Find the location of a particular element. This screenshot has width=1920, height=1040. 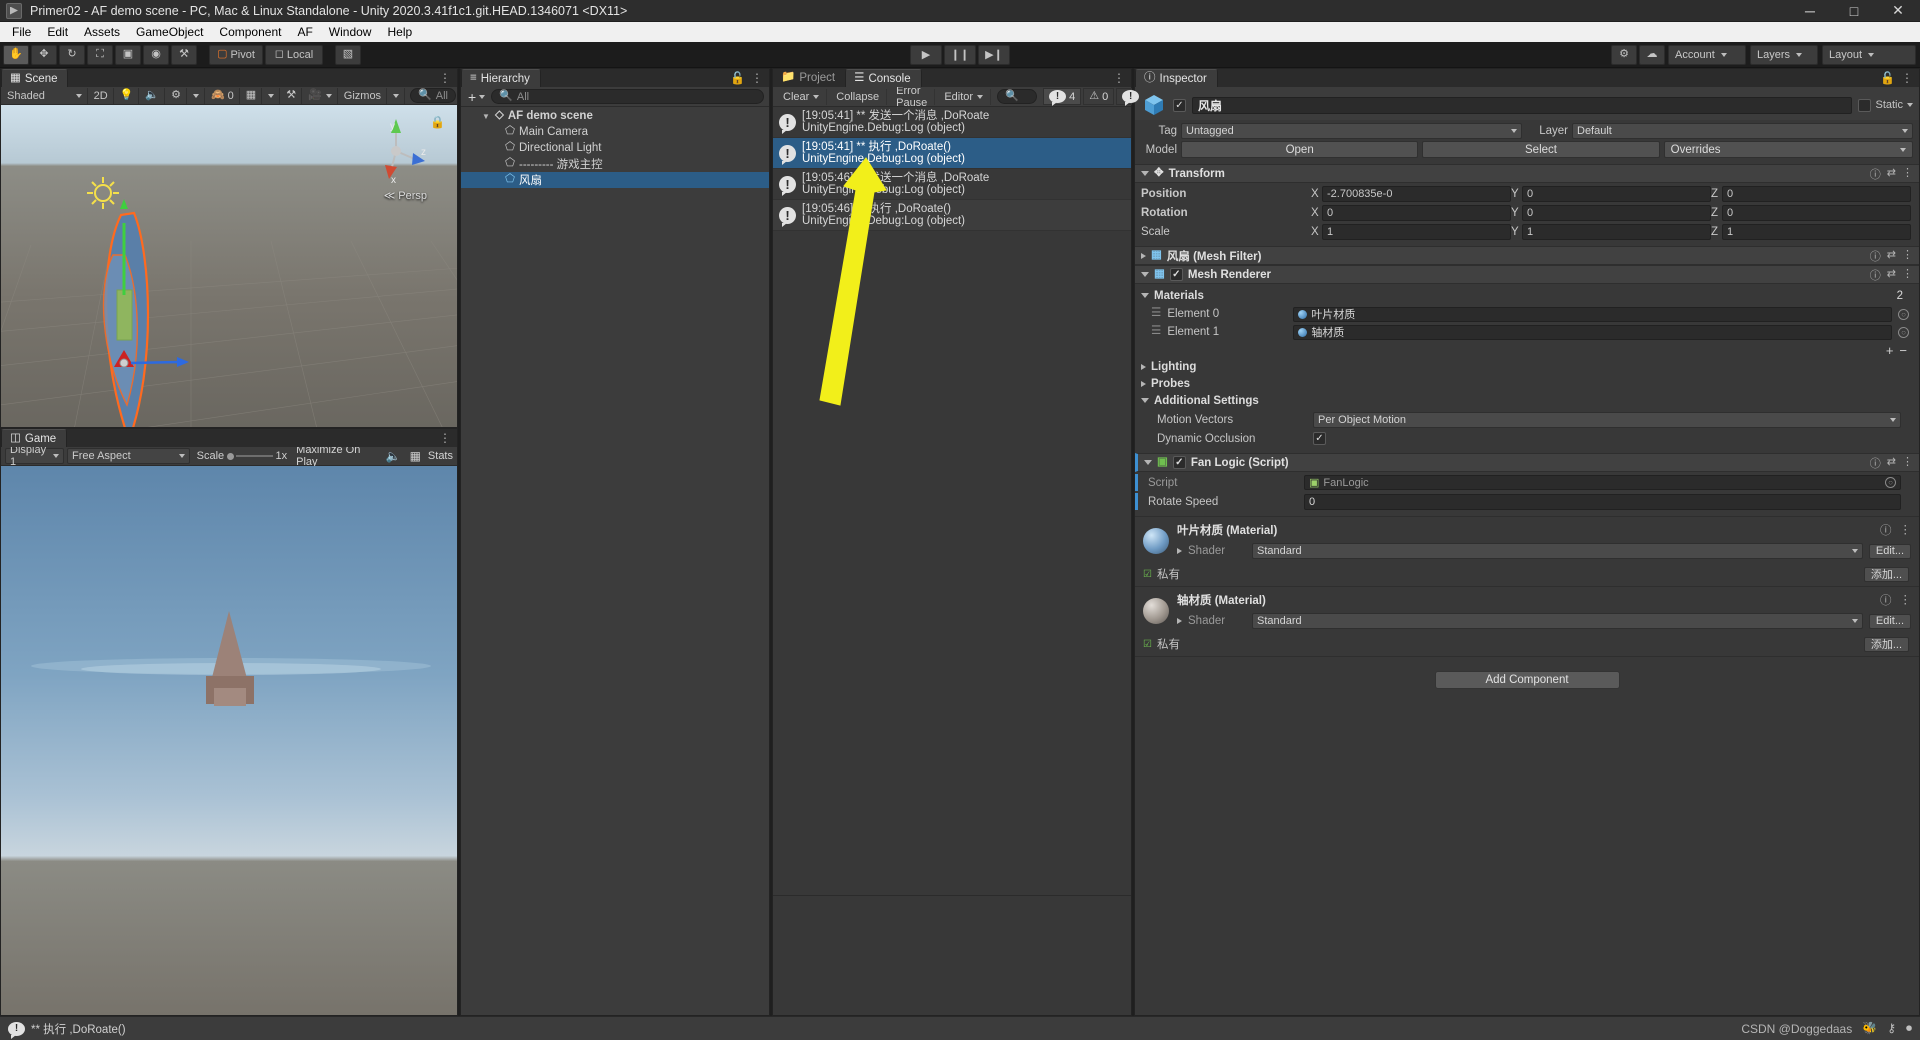

tab-console: ☰ Console is located at coordinates (883, 78).